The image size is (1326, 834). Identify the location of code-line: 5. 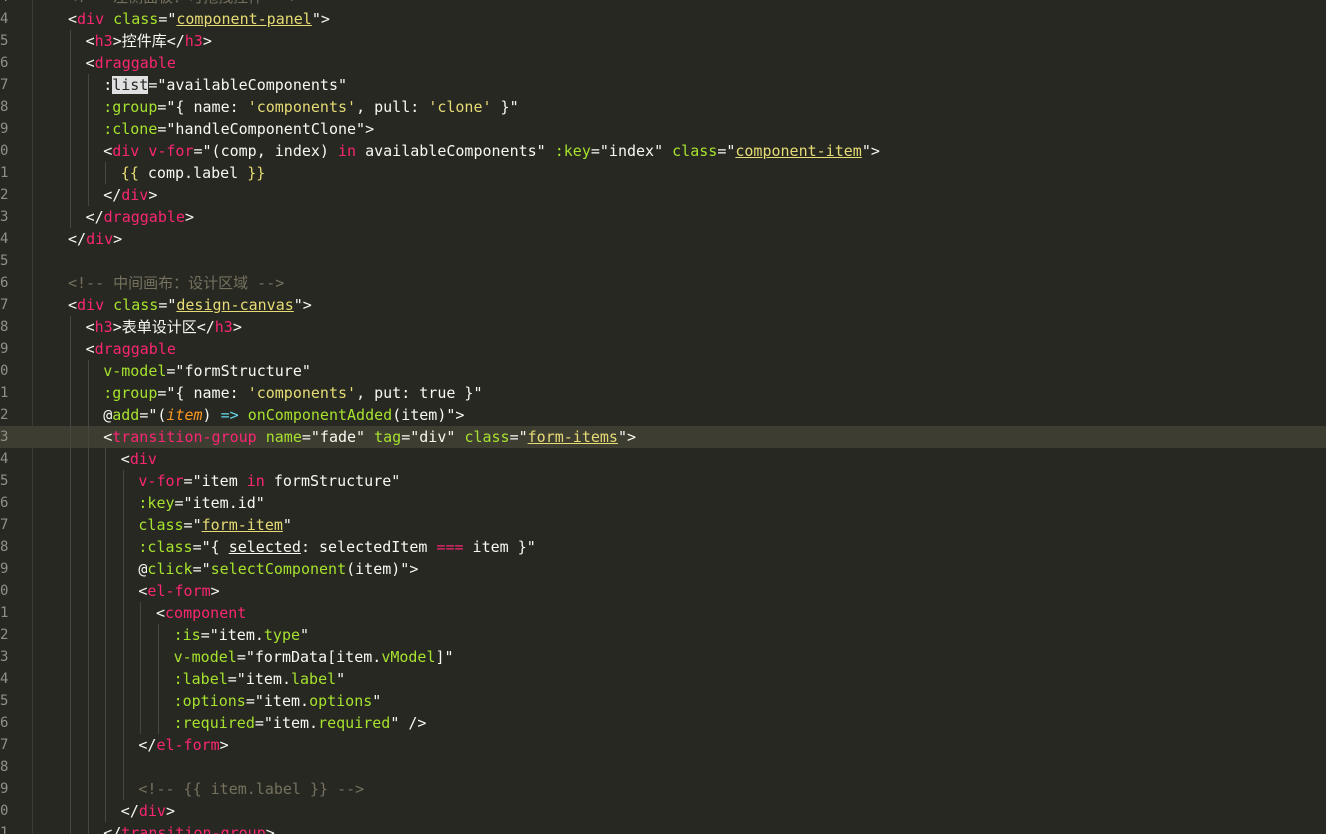
(663, 261).